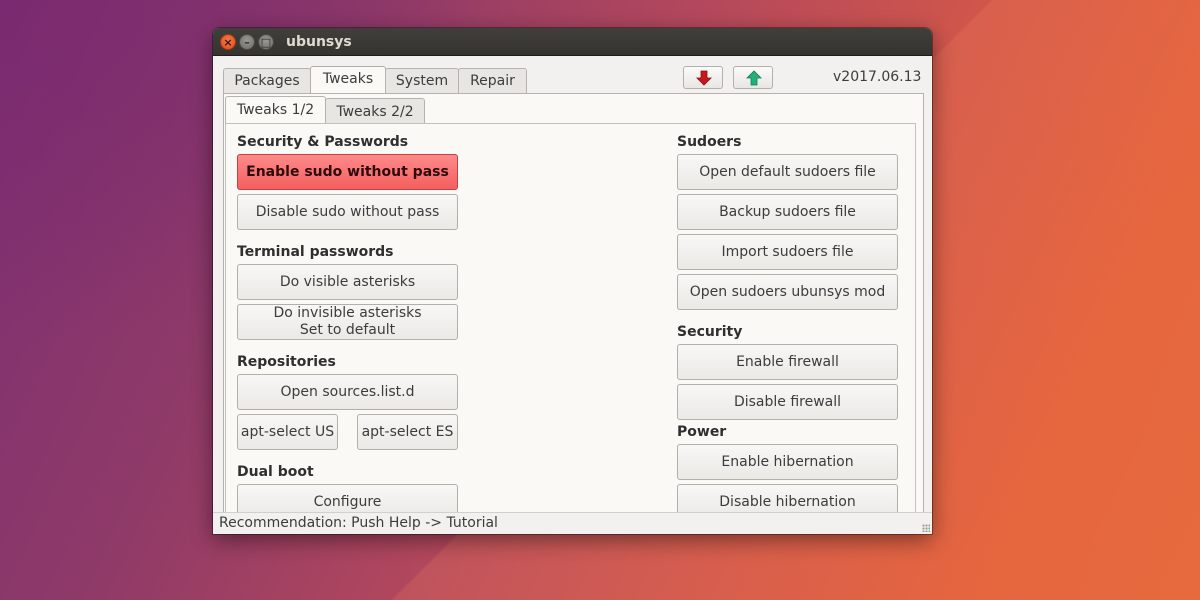 The width and height of the screenshot is (1200, 600). I want to click on repositories-heading: Repositories, so click(286, 362).